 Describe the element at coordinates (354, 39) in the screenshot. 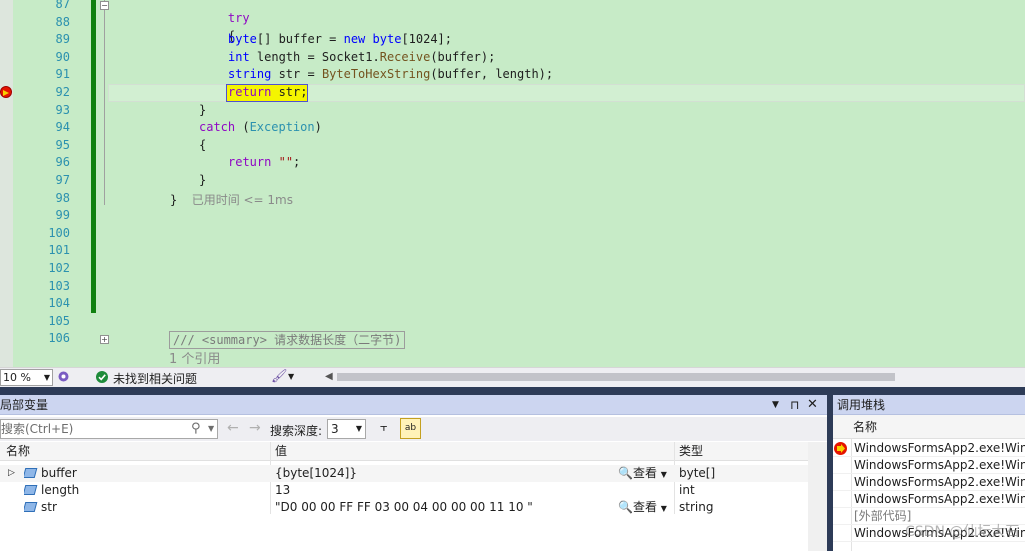

I see `keyword: new` at that location.